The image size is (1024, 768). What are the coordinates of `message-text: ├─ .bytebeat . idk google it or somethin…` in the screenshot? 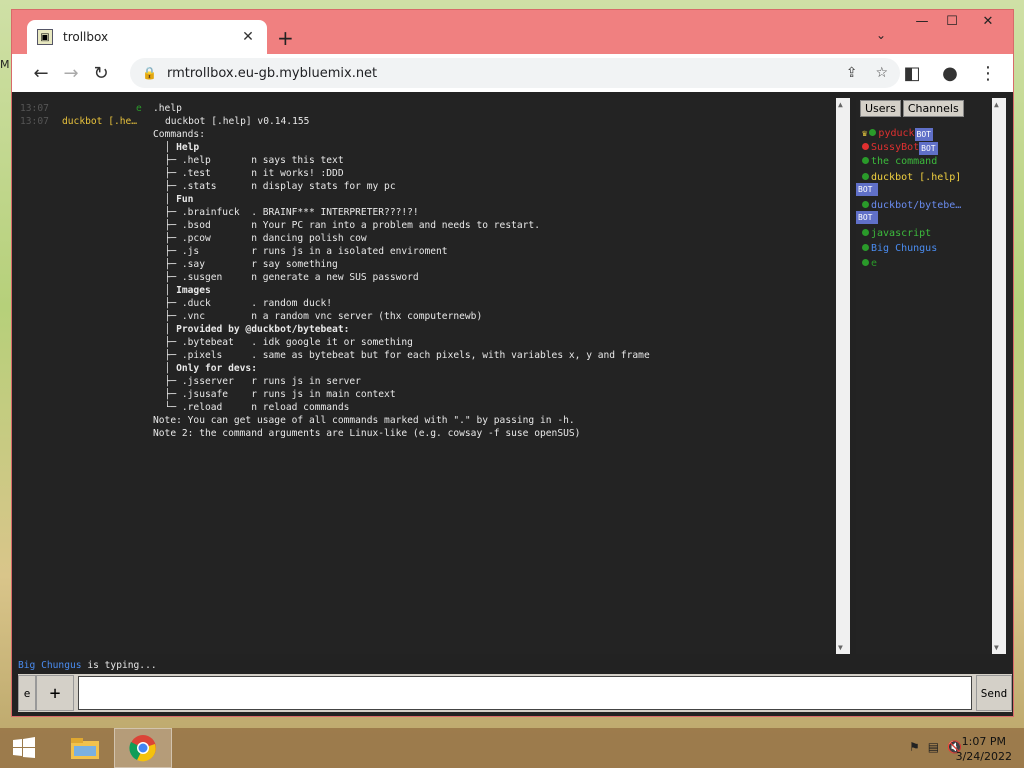 It's located at (283, 342).